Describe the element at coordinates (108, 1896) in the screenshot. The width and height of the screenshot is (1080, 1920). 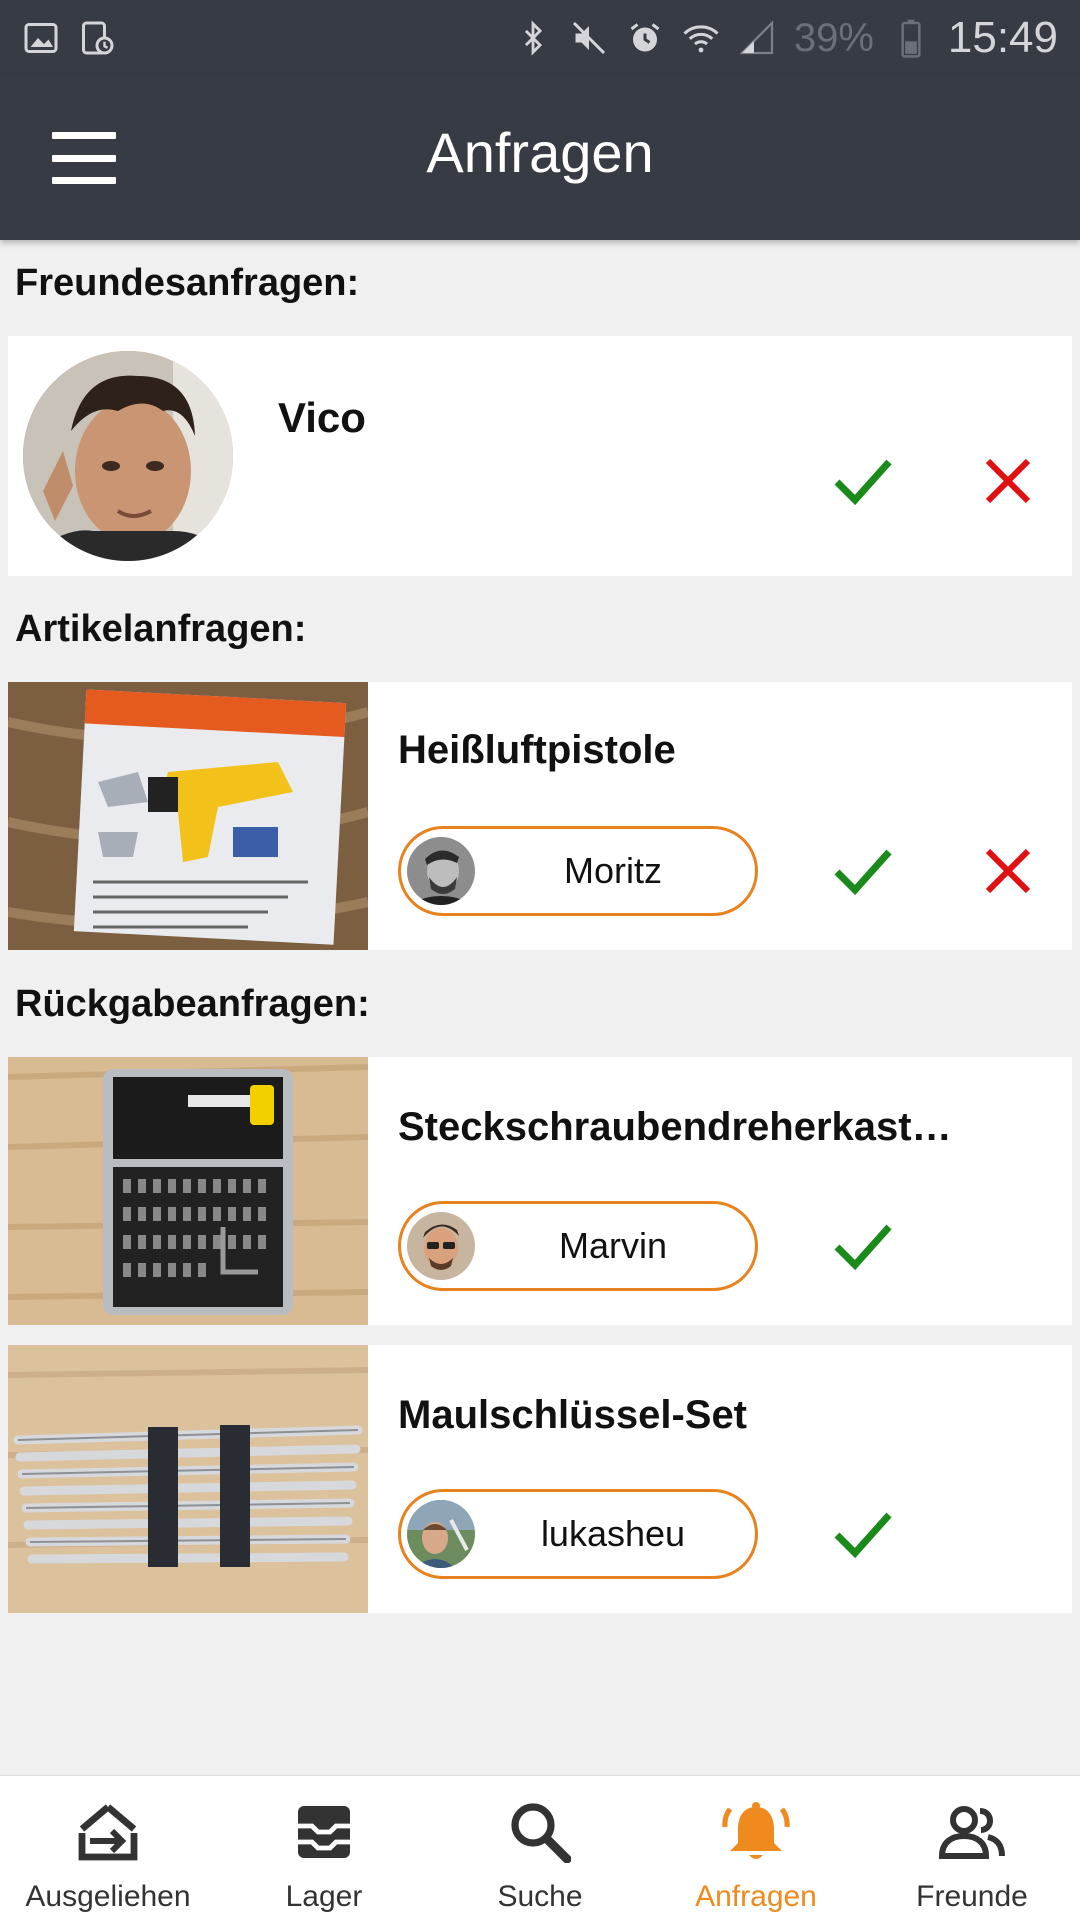
I see `nav-label: Ausgeliehen` at that location.